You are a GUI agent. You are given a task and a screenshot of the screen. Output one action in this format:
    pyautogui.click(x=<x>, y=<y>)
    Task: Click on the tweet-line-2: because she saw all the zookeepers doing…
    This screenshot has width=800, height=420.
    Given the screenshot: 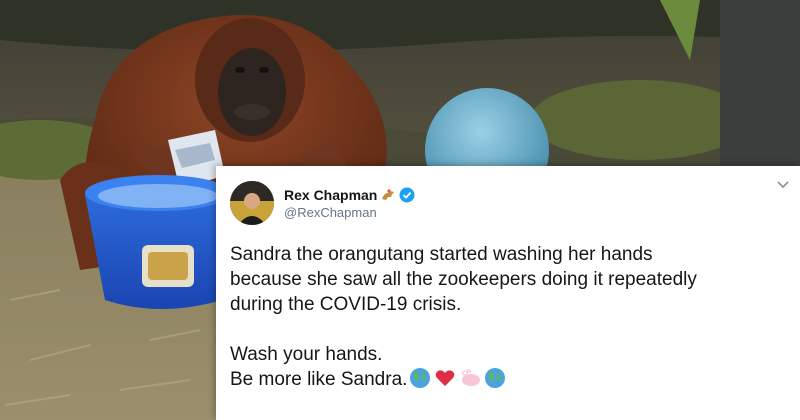 What is the action you would take?
    pyautogui.click(x=463, y=279)
    